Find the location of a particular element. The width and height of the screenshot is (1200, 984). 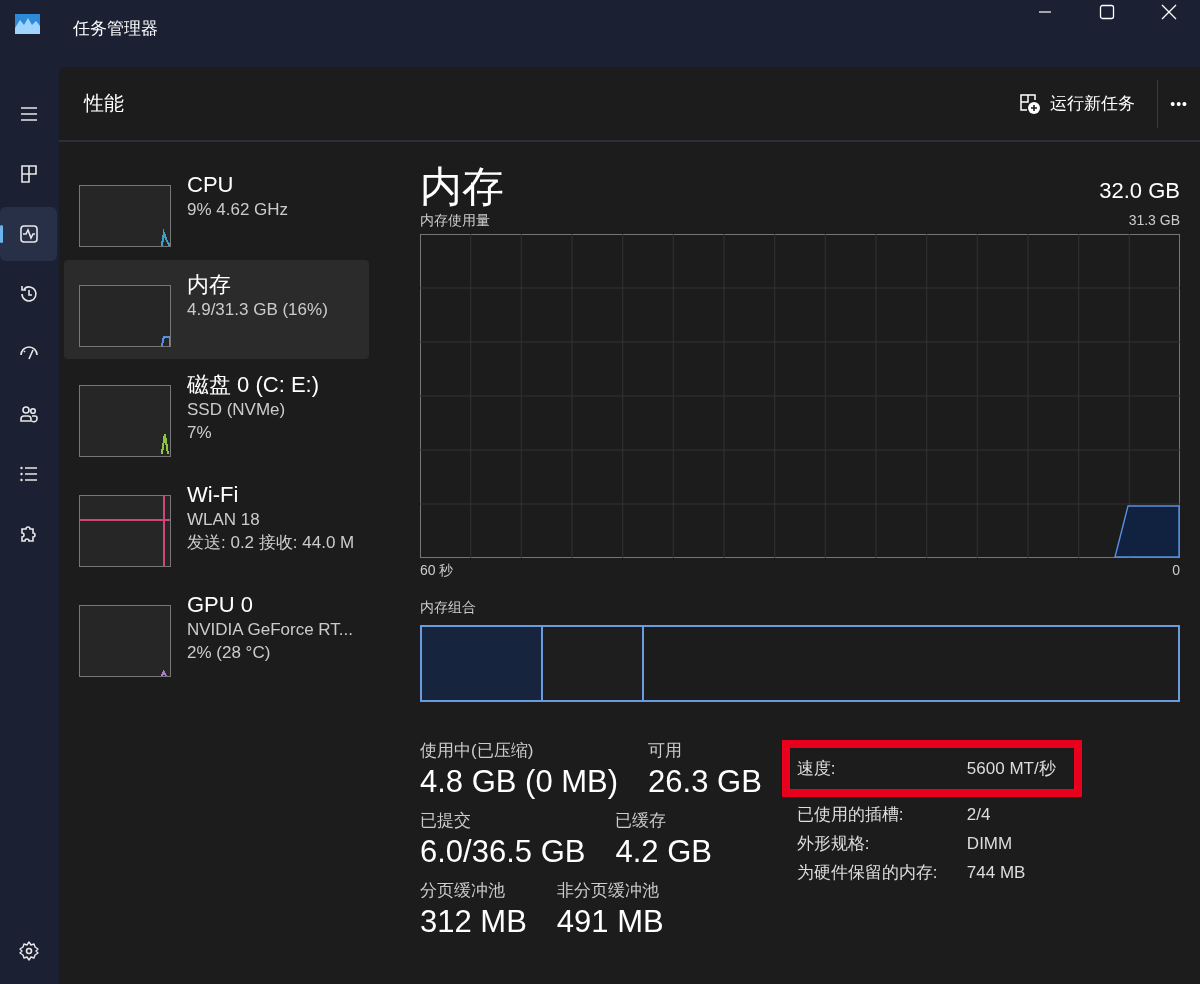

device-detail: 2% (28 °C) is located at coordinates (229, 653).